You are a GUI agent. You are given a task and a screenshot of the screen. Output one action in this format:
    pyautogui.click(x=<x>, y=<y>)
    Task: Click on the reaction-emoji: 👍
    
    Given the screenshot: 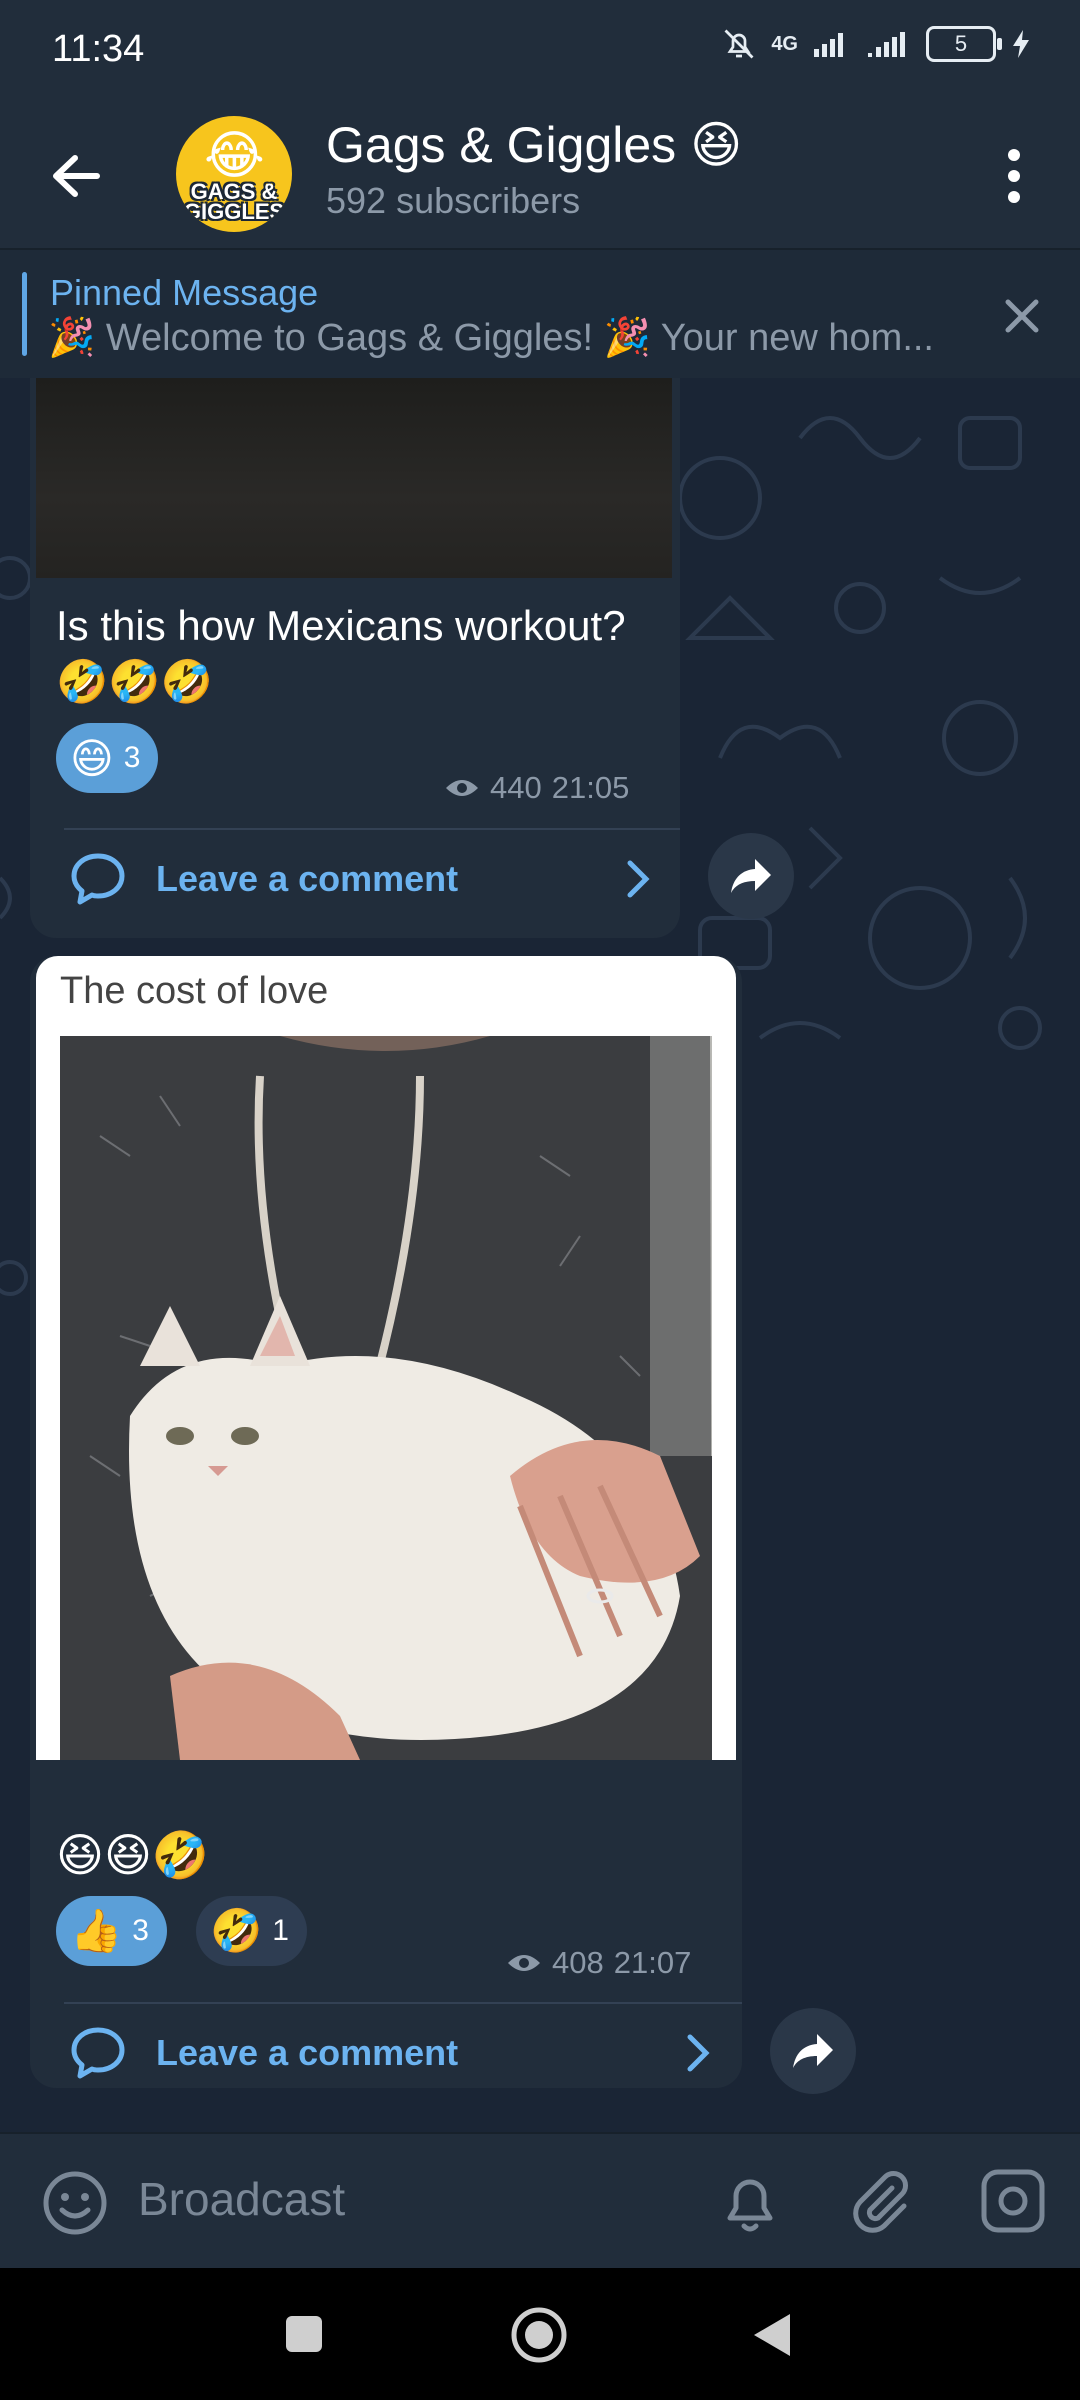 What is the action you would take?
    pyautogui.click(x=96, y=1930)
    